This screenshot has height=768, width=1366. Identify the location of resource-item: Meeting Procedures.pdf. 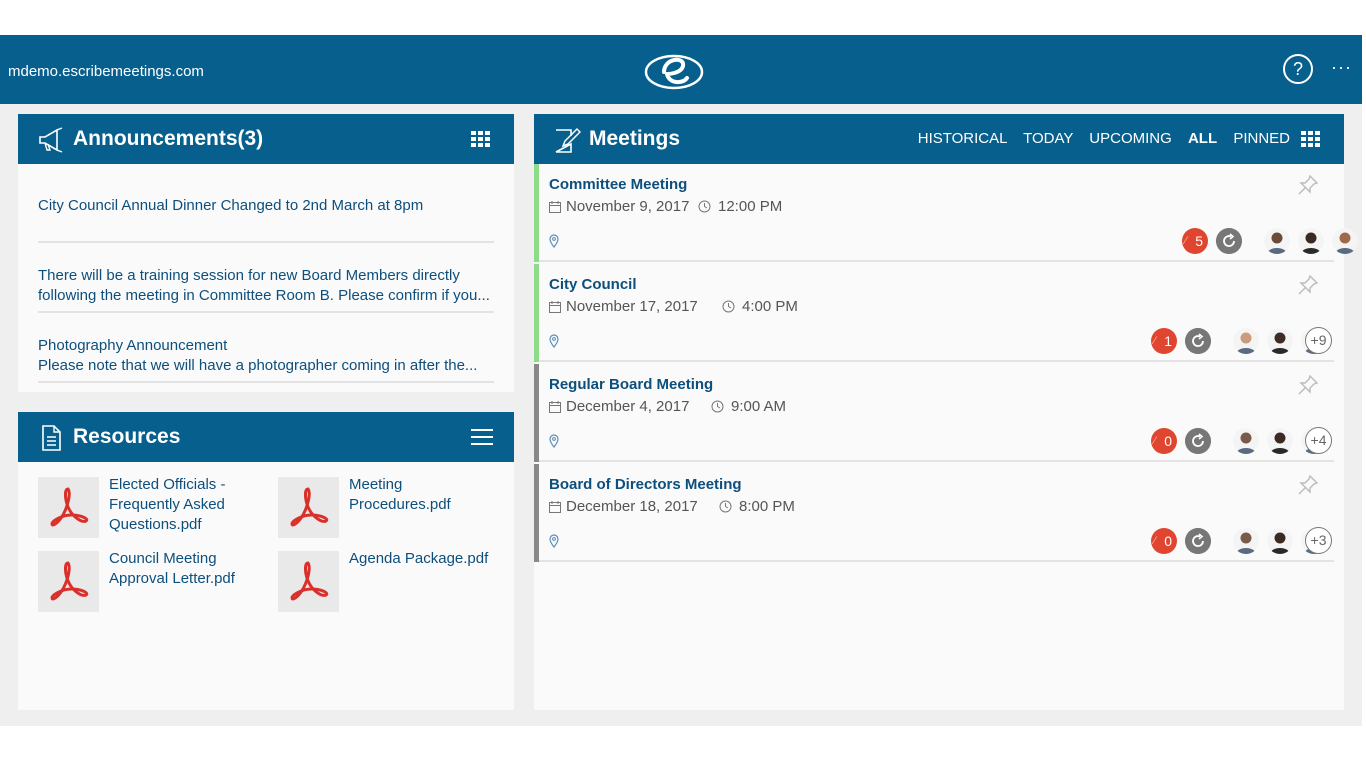
(388, 508).